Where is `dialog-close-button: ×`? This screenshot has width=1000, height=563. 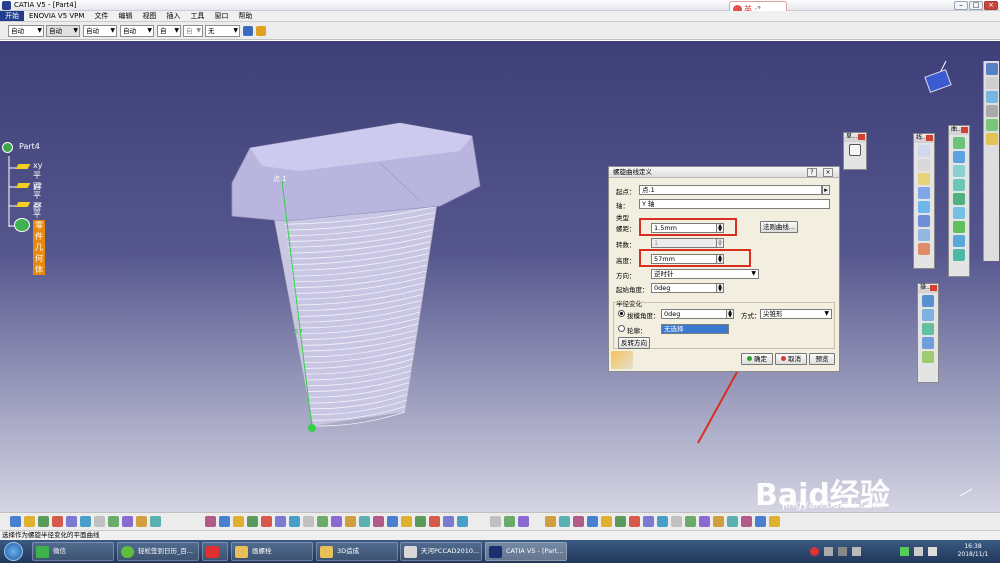 dialog-close-button: × is located at coordinates (828, 172).